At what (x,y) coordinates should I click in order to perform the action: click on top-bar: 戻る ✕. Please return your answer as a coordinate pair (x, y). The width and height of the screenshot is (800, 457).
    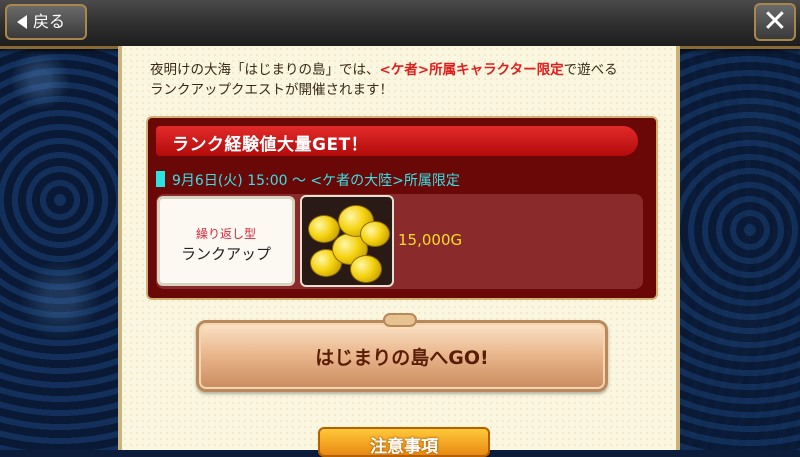
    Looking at the image, I should click on (400, 24).